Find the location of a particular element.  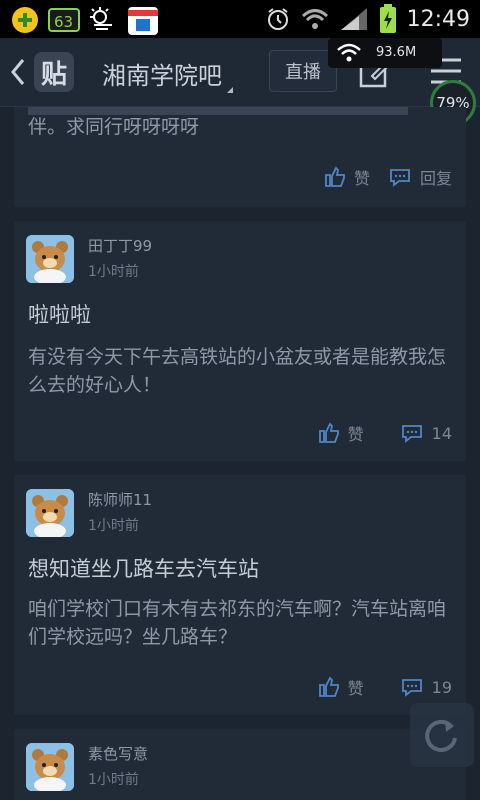

post-body: 有没有今天下午去高铁站的小盆友或者是能教我怎么去的好心人！ is located at coordinates (237, 371).